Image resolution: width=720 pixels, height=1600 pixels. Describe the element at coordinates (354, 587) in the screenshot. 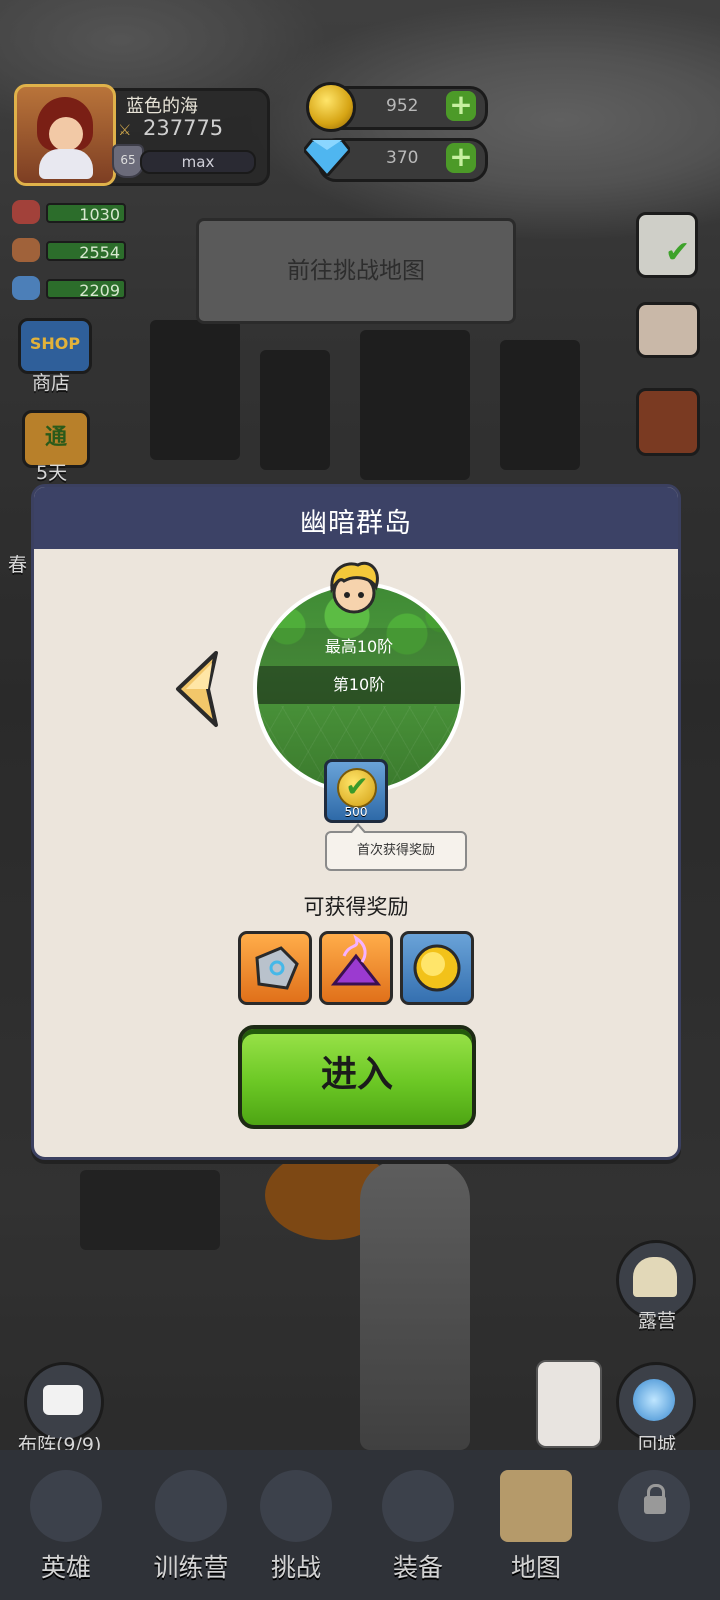

I see `hero-portrait-icon` at that location.